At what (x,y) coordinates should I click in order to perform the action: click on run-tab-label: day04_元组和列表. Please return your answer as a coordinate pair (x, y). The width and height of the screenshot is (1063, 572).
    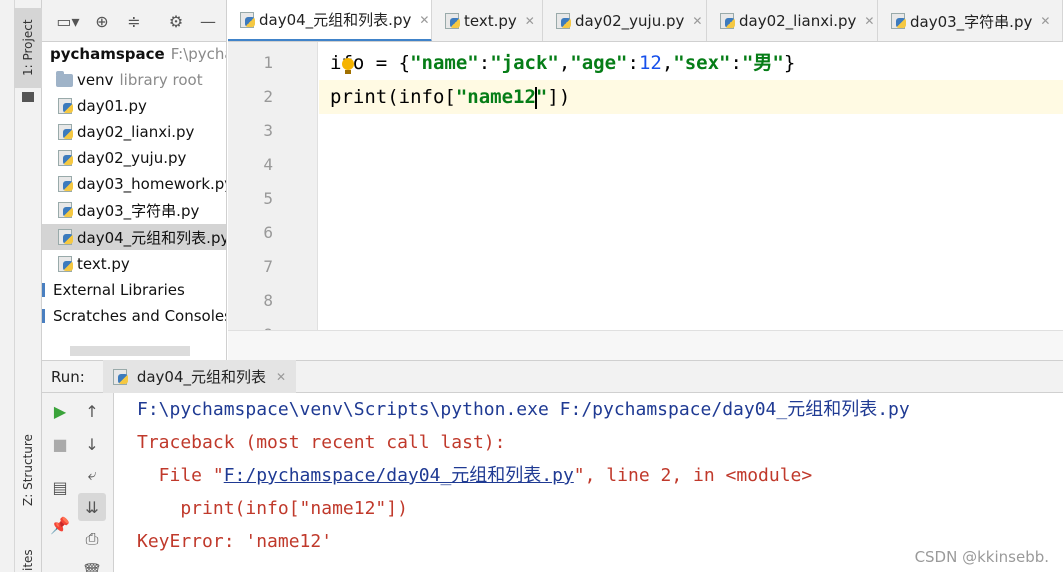
    Looking at the image, I should click on (201, 377).